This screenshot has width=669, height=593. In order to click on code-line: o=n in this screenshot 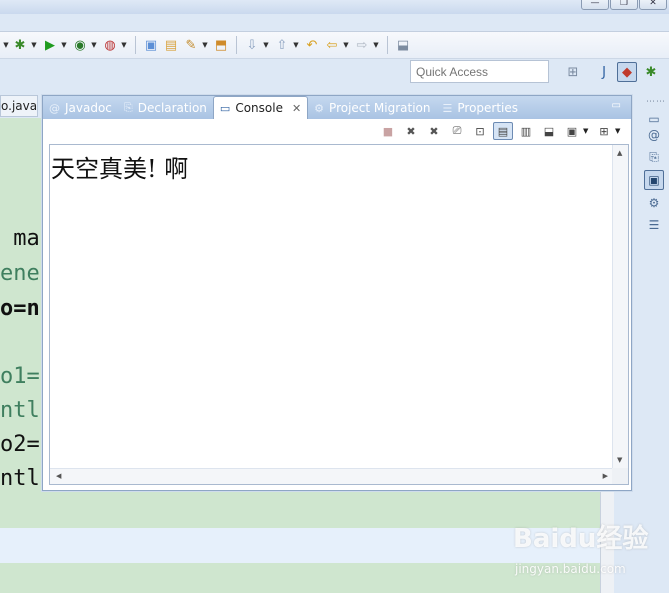, I will do `click(20, 308)`.